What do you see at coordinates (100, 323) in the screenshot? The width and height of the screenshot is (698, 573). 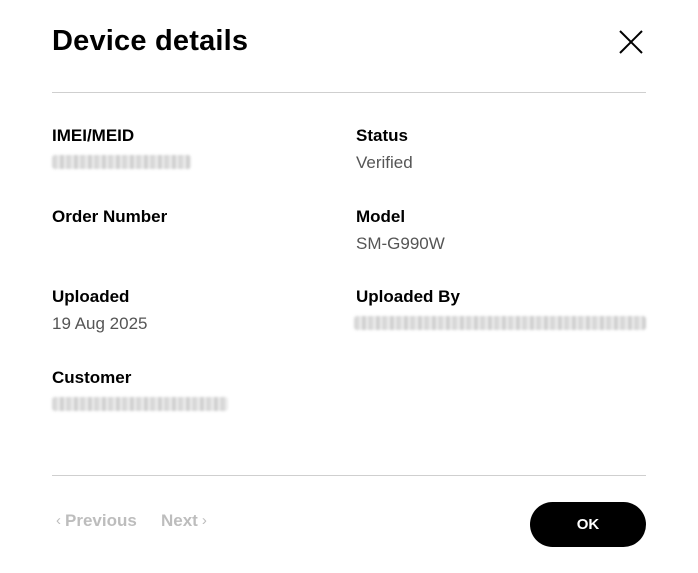 I see `uploaded-value: 19 Aug 2025` at bounding box center [100, 323].